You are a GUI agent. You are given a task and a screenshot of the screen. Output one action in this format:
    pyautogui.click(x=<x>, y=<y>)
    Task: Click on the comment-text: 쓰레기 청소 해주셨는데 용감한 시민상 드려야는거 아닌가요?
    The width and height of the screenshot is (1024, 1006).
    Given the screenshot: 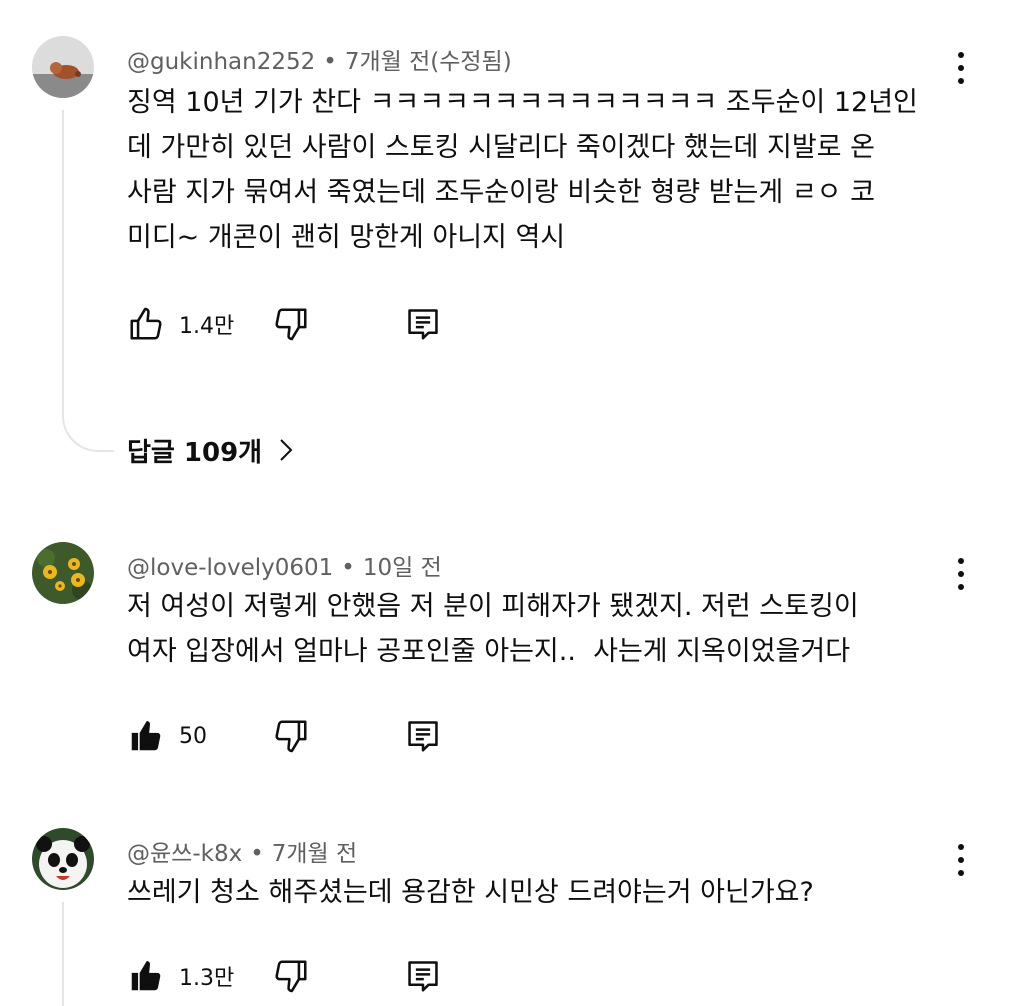 What is the action you would take?
    pyautogui.click(x=470, y=892)
    